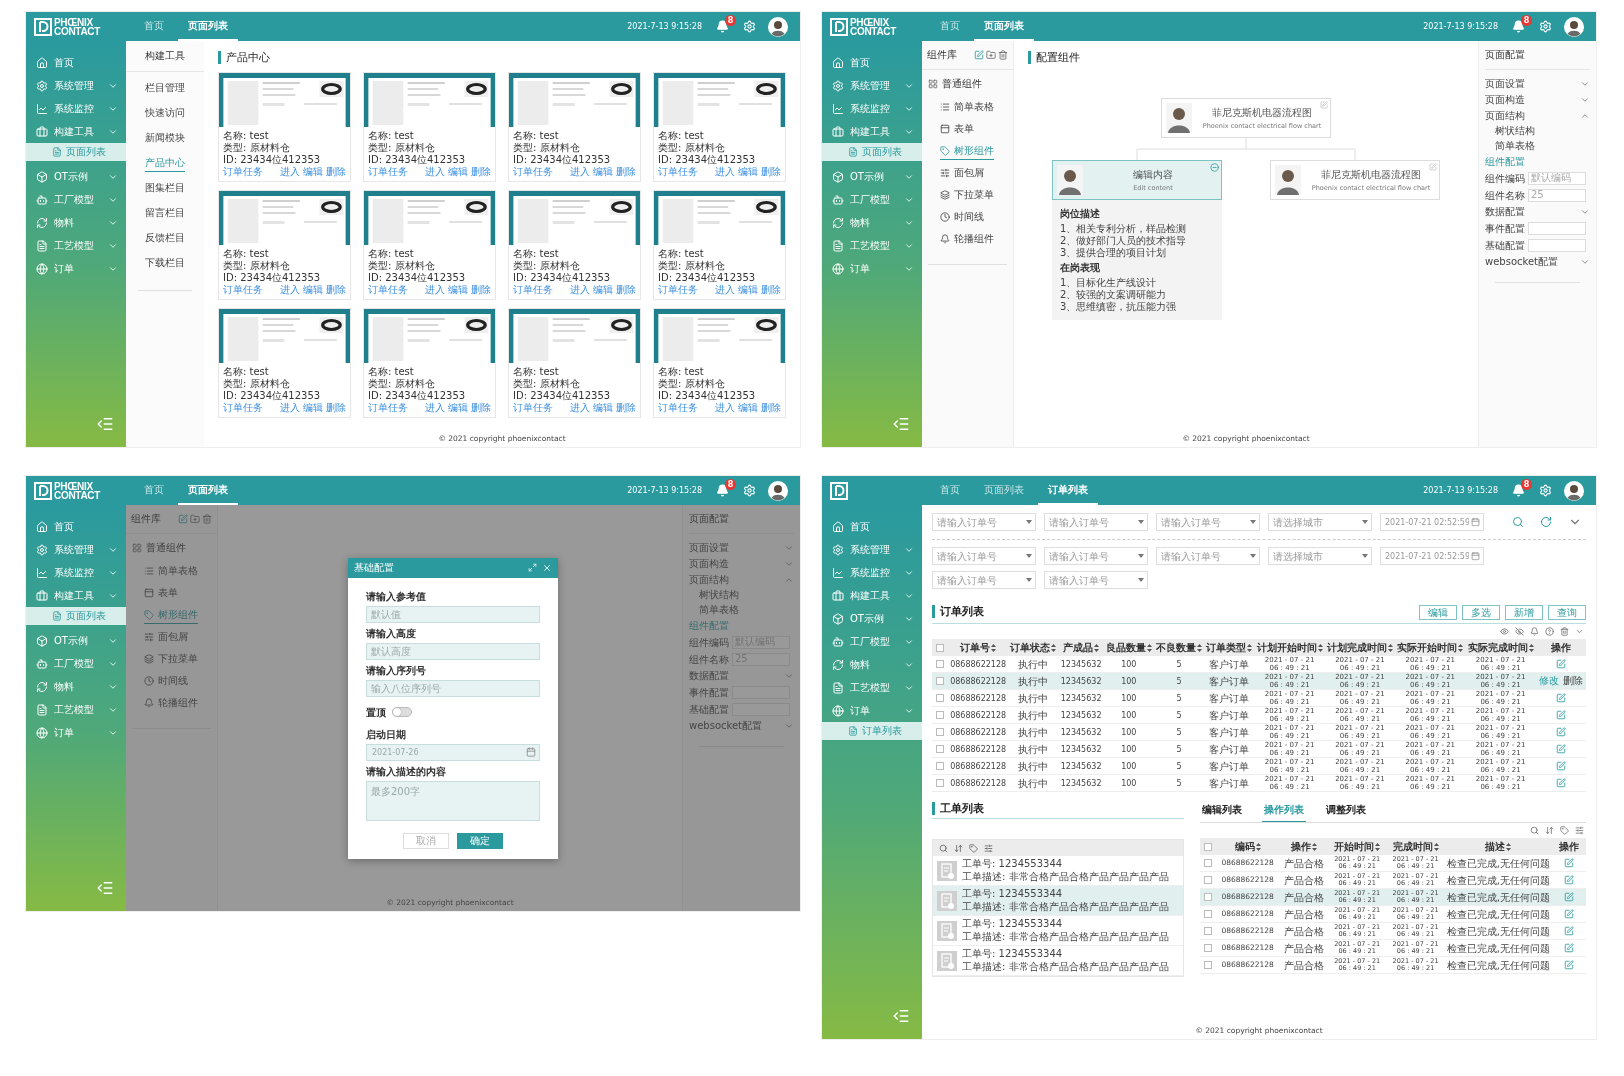 The width and height of the screenshot is (1624, 1076). I want to click on sidebar-item: 物料, so click(872, 222).